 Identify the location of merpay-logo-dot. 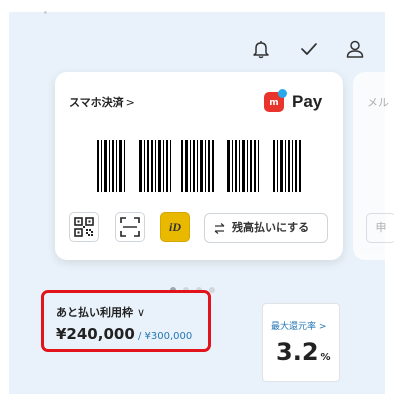
(282, 93).